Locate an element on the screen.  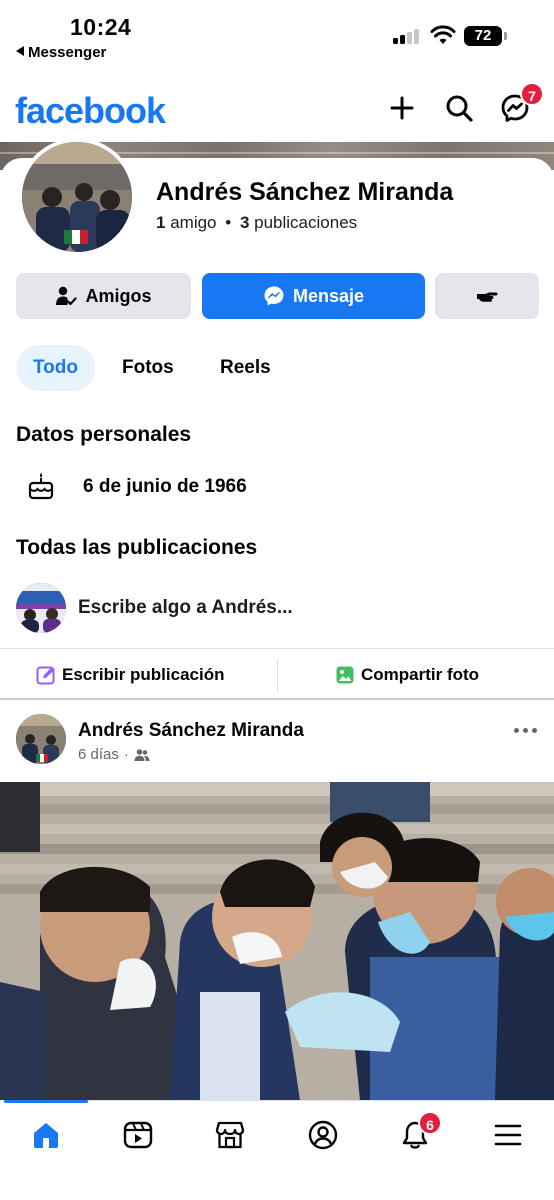
post-author-name: Andrés Sánchez Miranda is located at coordinates (191, 731).